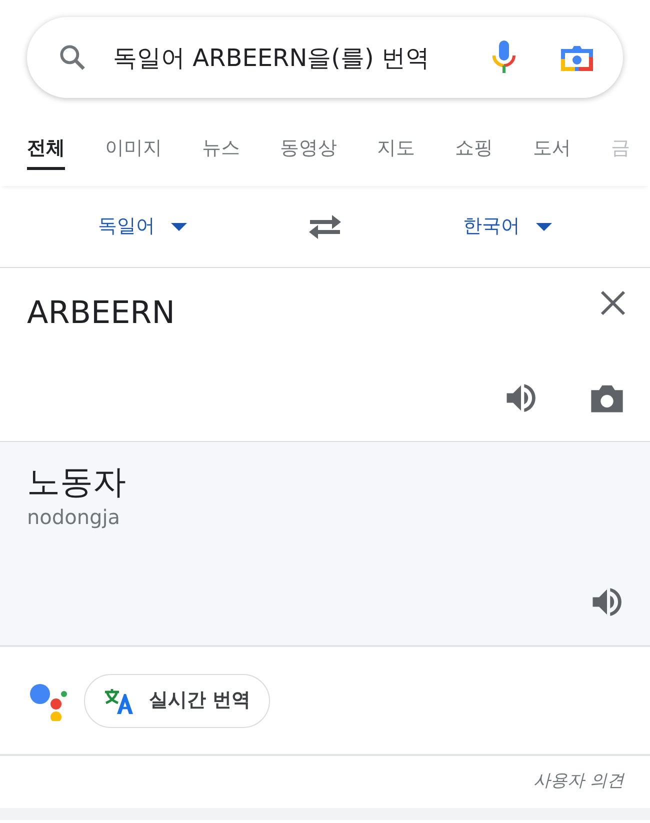 The image size is (650, 823). Describe the element at coordinates (308, 150) in the screenshot. I see `search-tab: 동영상` at that location.